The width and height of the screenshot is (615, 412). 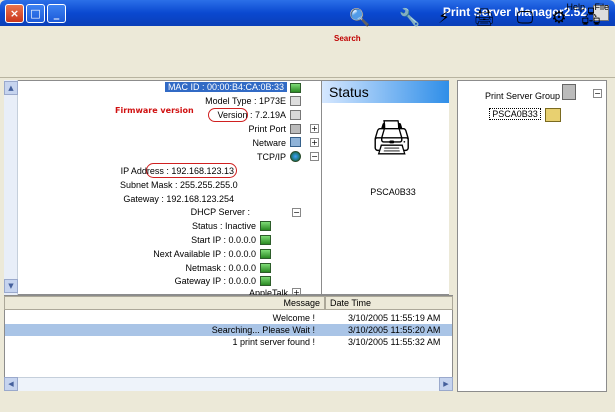 What do you see at coordinates (177, 171) in the screenshot?
I see `ip-address: IP Address : 192.168.123.13` at bounding box center [177, 171].